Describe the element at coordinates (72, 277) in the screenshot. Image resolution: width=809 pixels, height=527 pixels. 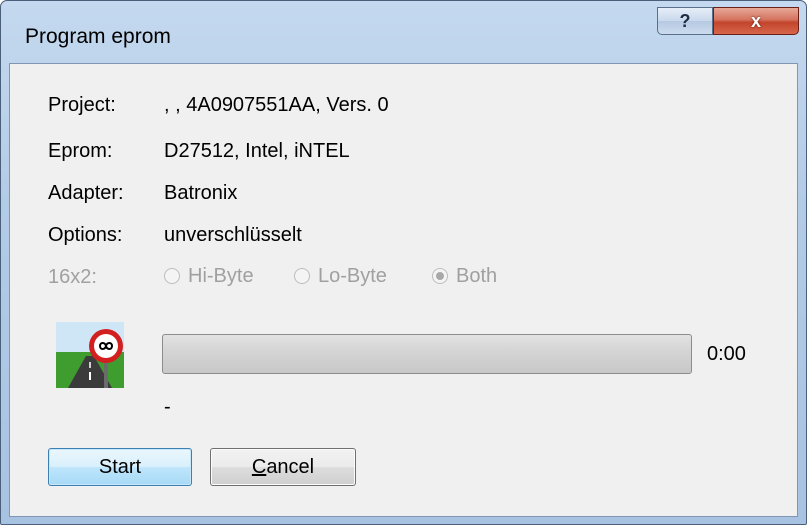
I see `byte-mode-label: 16x2:` at that location.